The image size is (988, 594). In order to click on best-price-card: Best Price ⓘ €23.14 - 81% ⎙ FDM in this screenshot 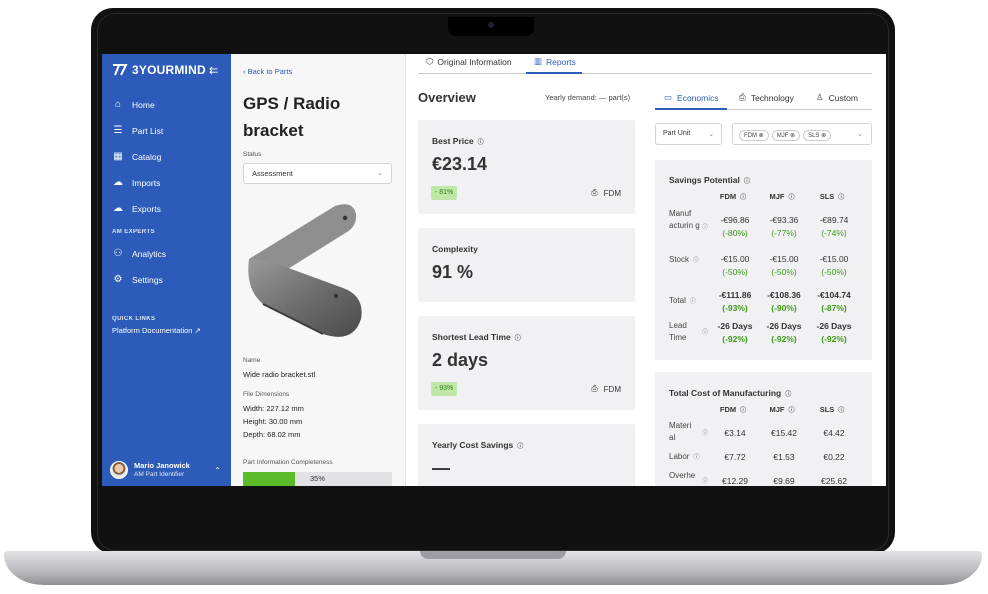, I will do `click(526, 167)`.